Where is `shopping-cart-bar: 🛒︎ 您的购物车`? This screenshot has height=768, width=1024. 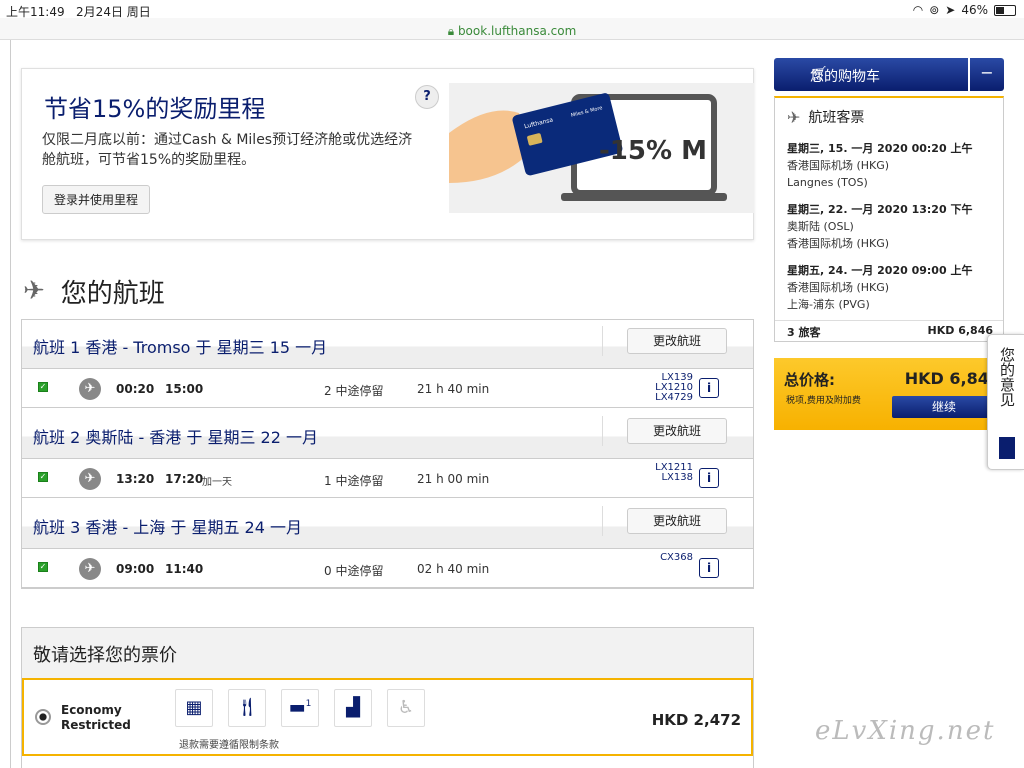 shopping-cart-bar: 🛒︎ 您的购物车 is located at coordinates (871, 74).